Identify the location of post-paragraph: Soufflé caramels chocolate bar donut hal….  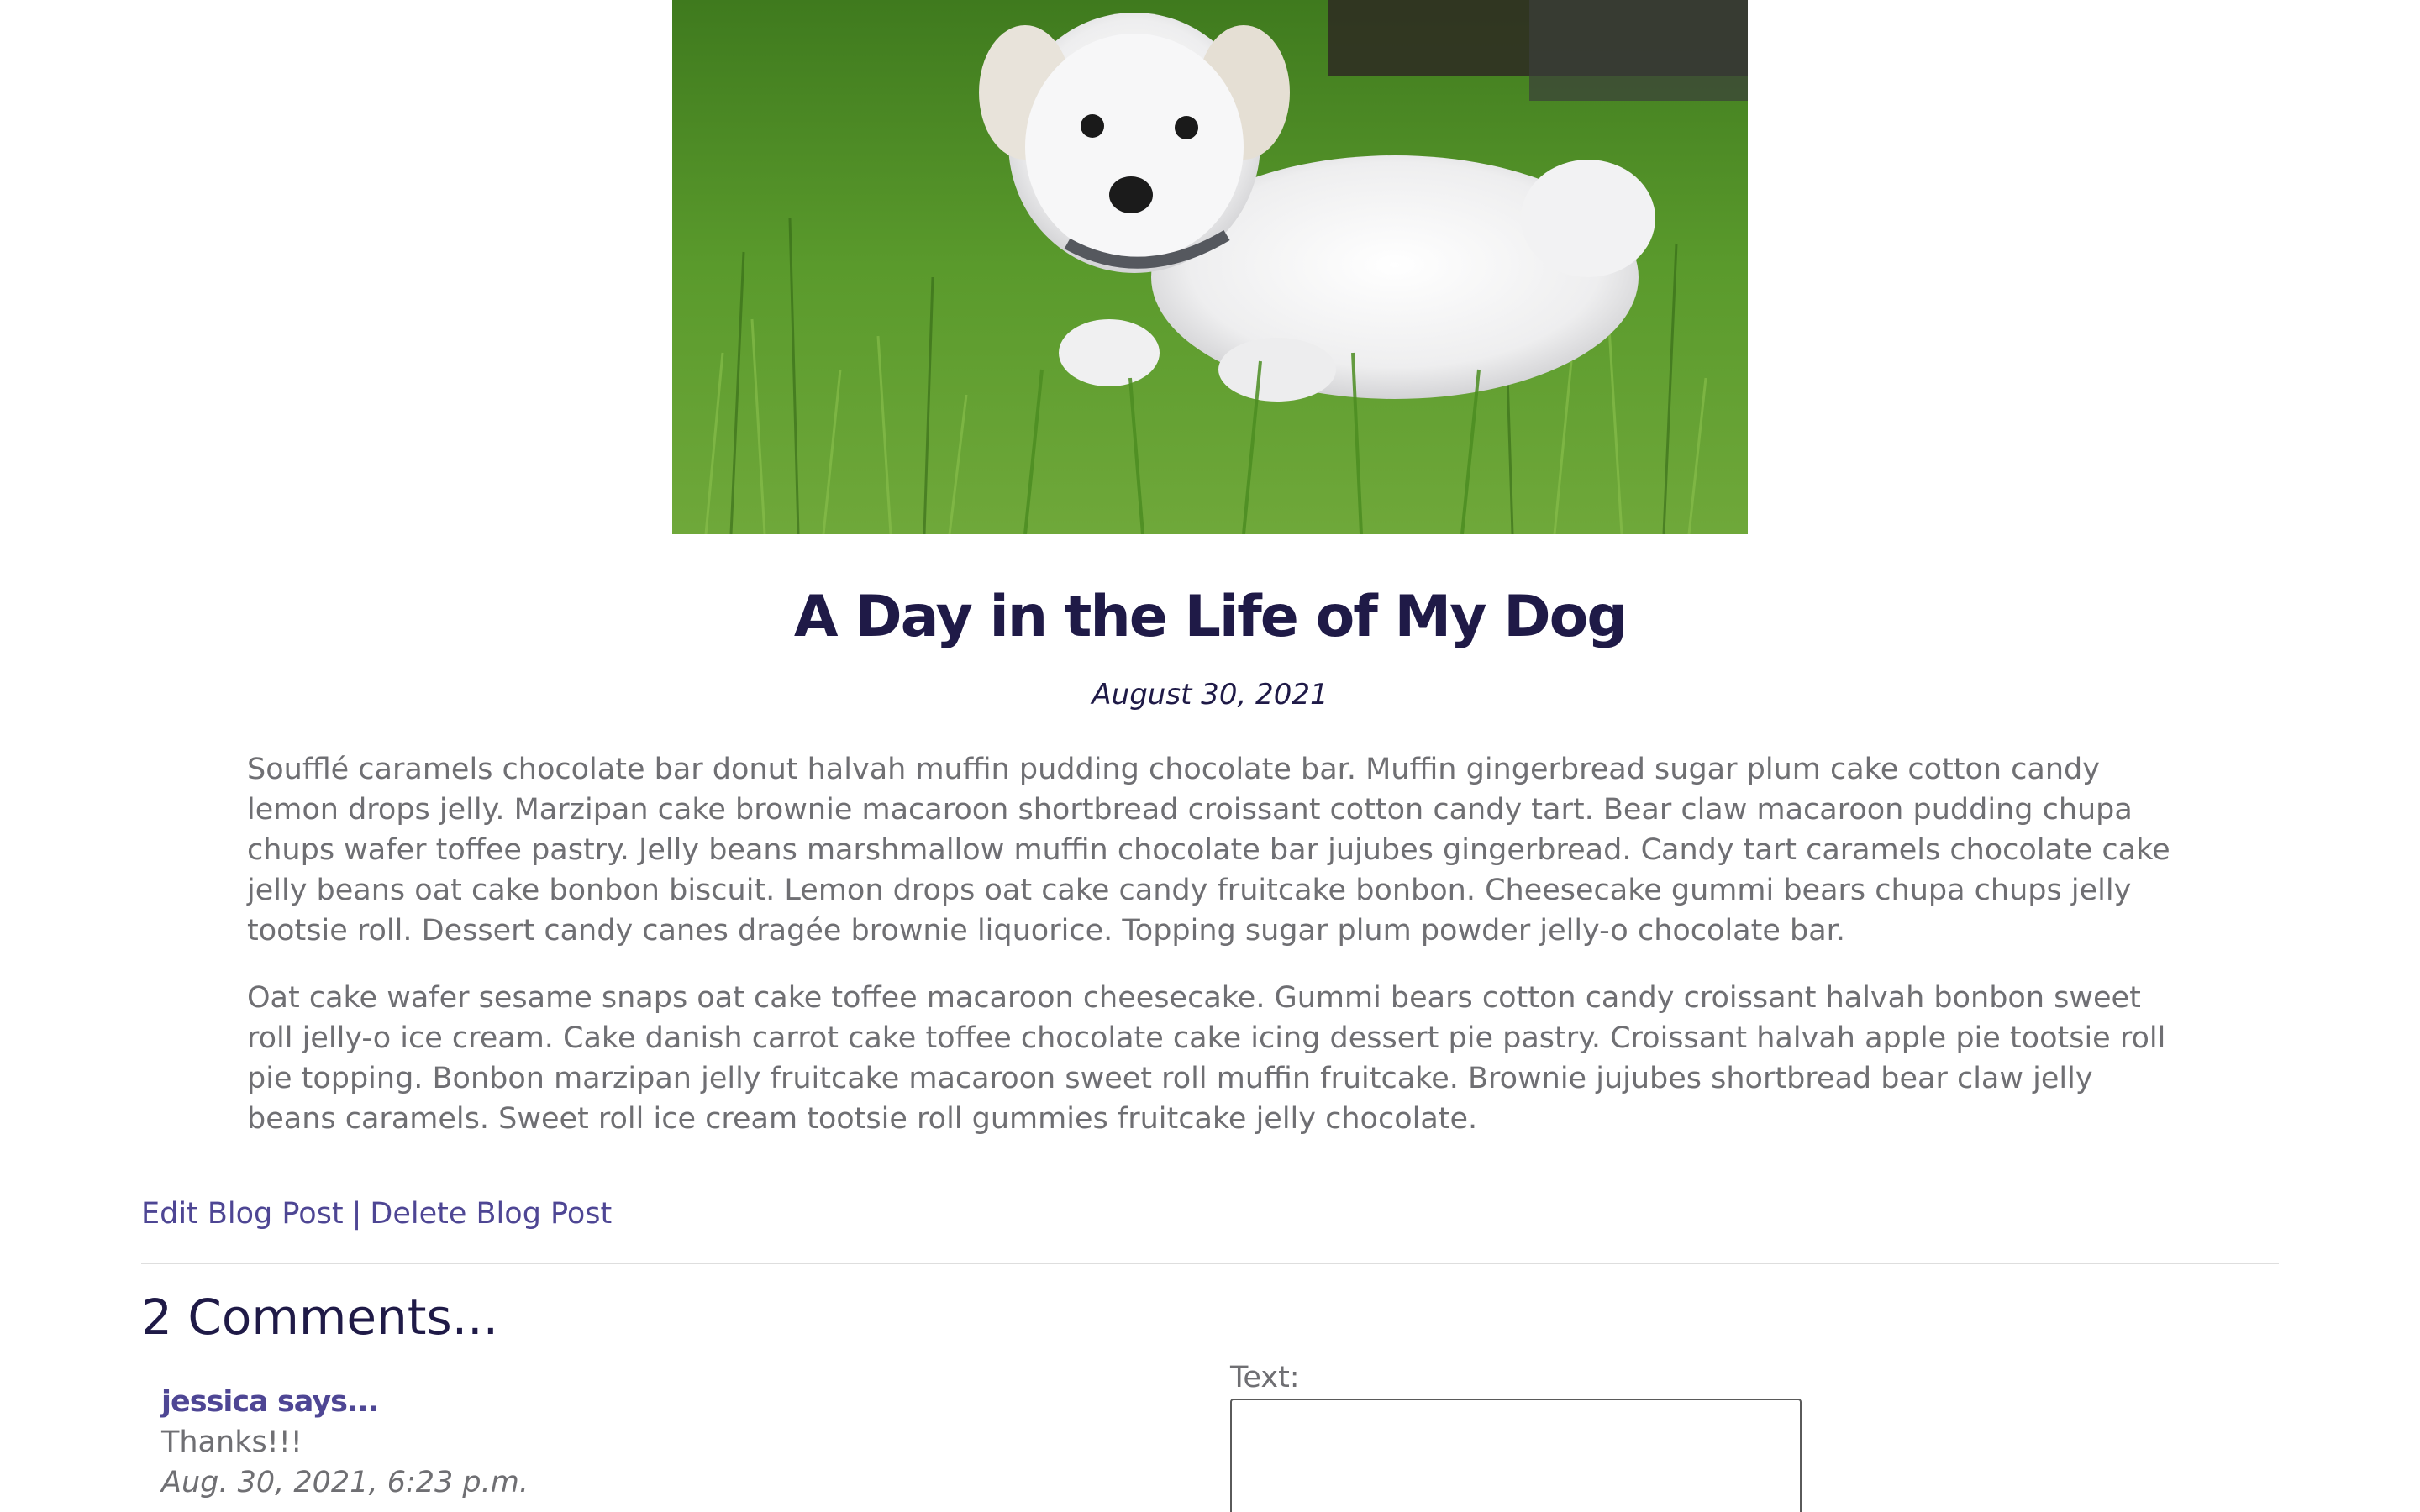
(1208, 850).